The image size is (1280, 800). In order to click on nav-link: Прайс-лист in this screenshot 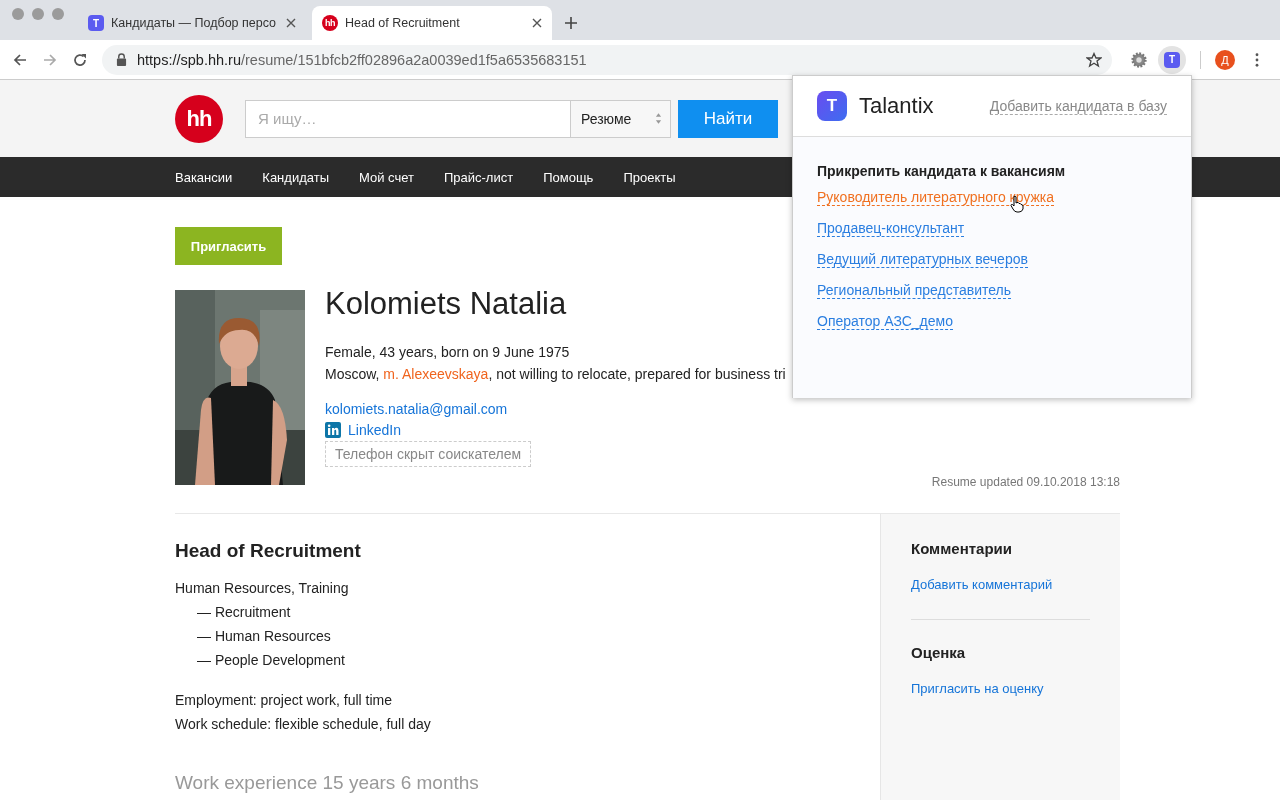, I will do `click(478, 177)`.